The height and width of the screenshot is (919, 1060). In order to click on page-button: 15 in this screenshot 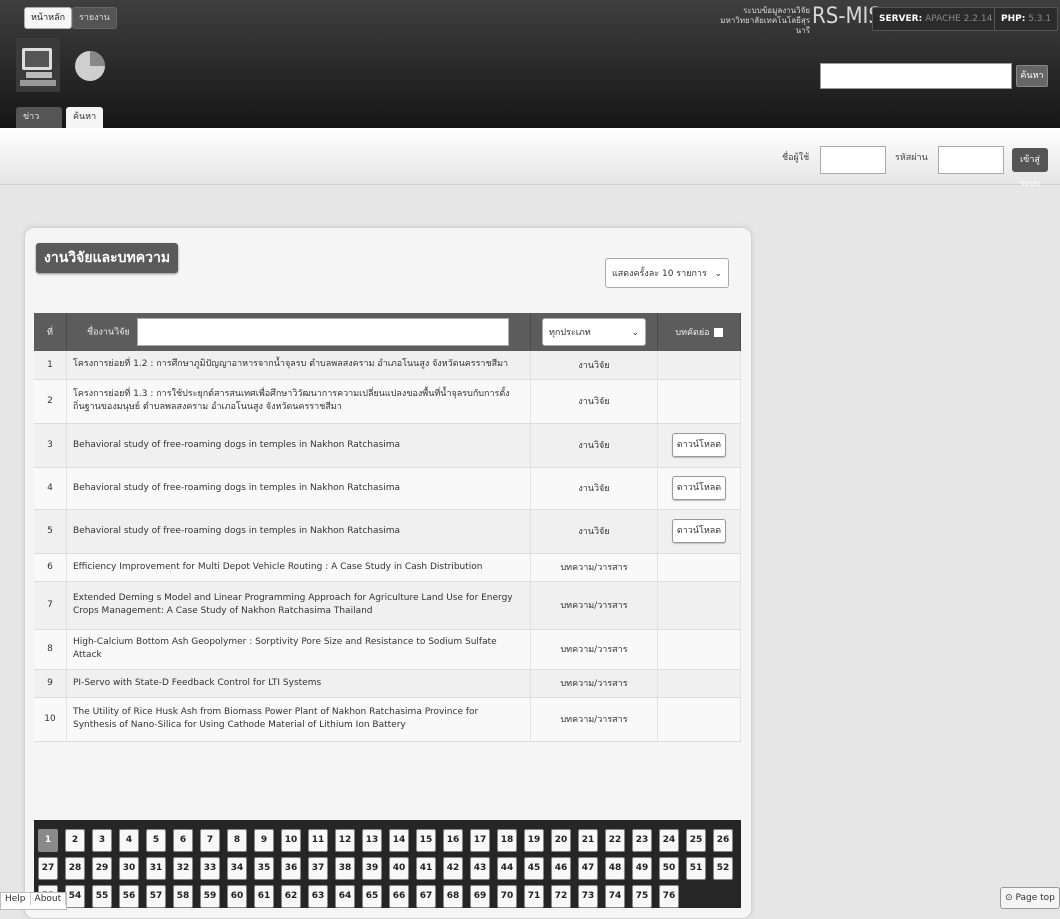, I will do `click(426, 840)`.